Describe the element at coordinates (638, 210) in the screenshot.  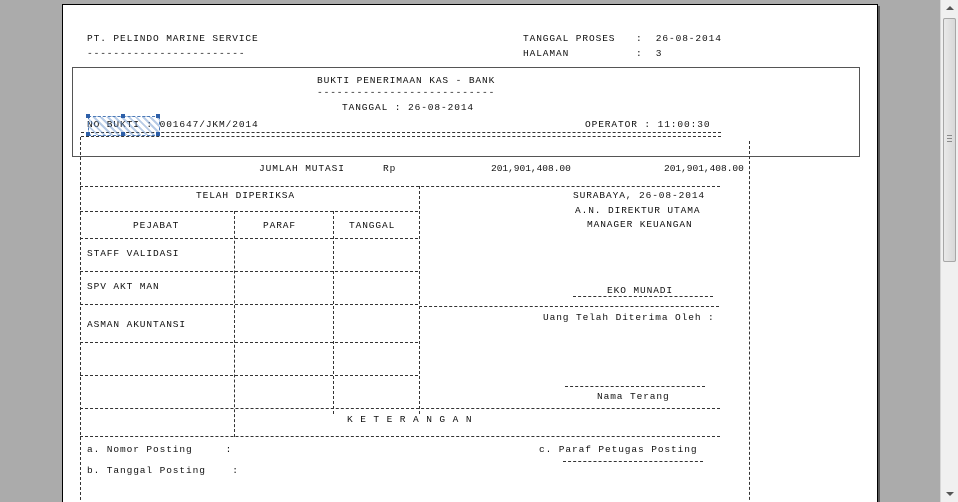
I see `an-direktur: A.N. DIREKTUR UTAMA` at that location.